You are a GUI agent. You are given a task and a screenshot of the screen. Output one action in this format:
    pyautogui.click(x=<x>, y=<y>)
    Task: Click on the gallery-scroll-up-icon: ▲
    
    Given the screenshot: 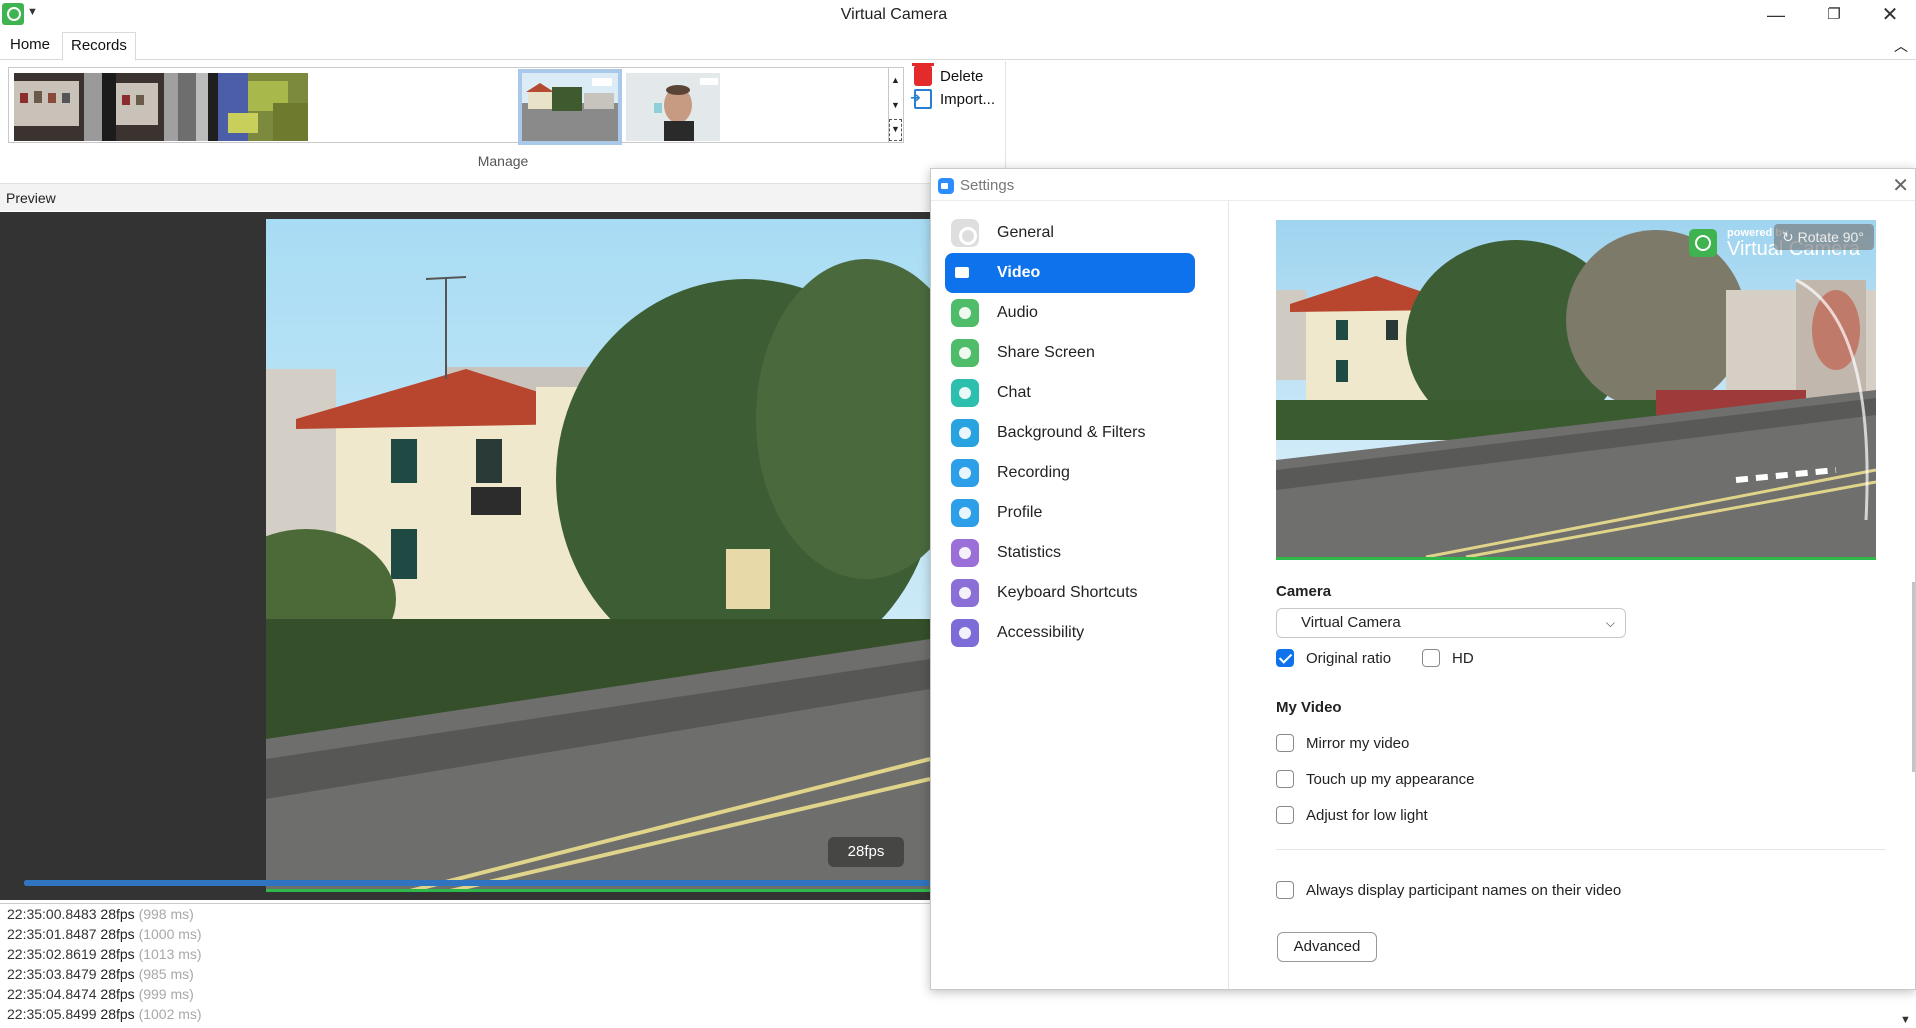 What is the action you would take?
    pyautogui.click(x=895, y=80)
    